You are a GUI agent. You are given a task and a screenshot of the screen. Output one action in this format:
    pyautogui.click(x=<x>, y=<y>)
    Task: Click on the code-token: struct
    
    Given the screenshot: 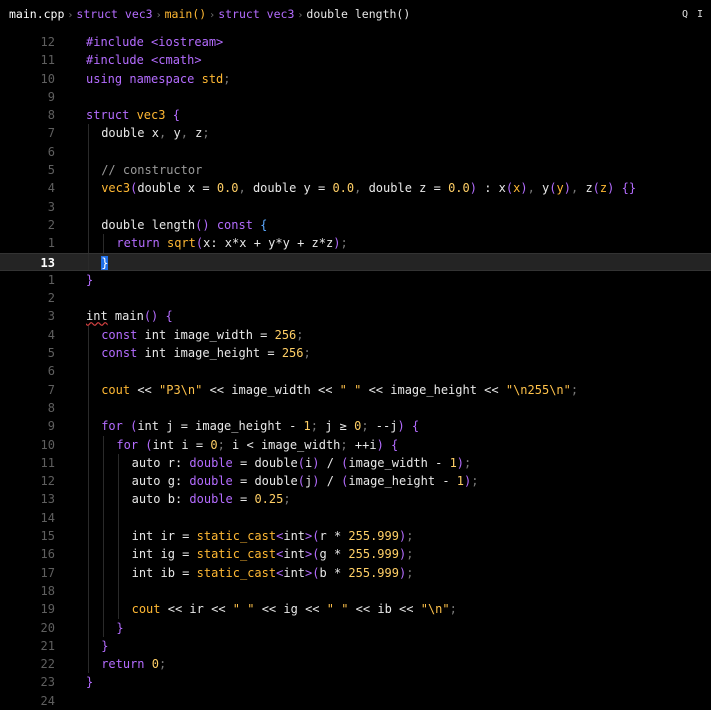 What is the action you would take?
    pyautogui.click(x=111, y=115)
    